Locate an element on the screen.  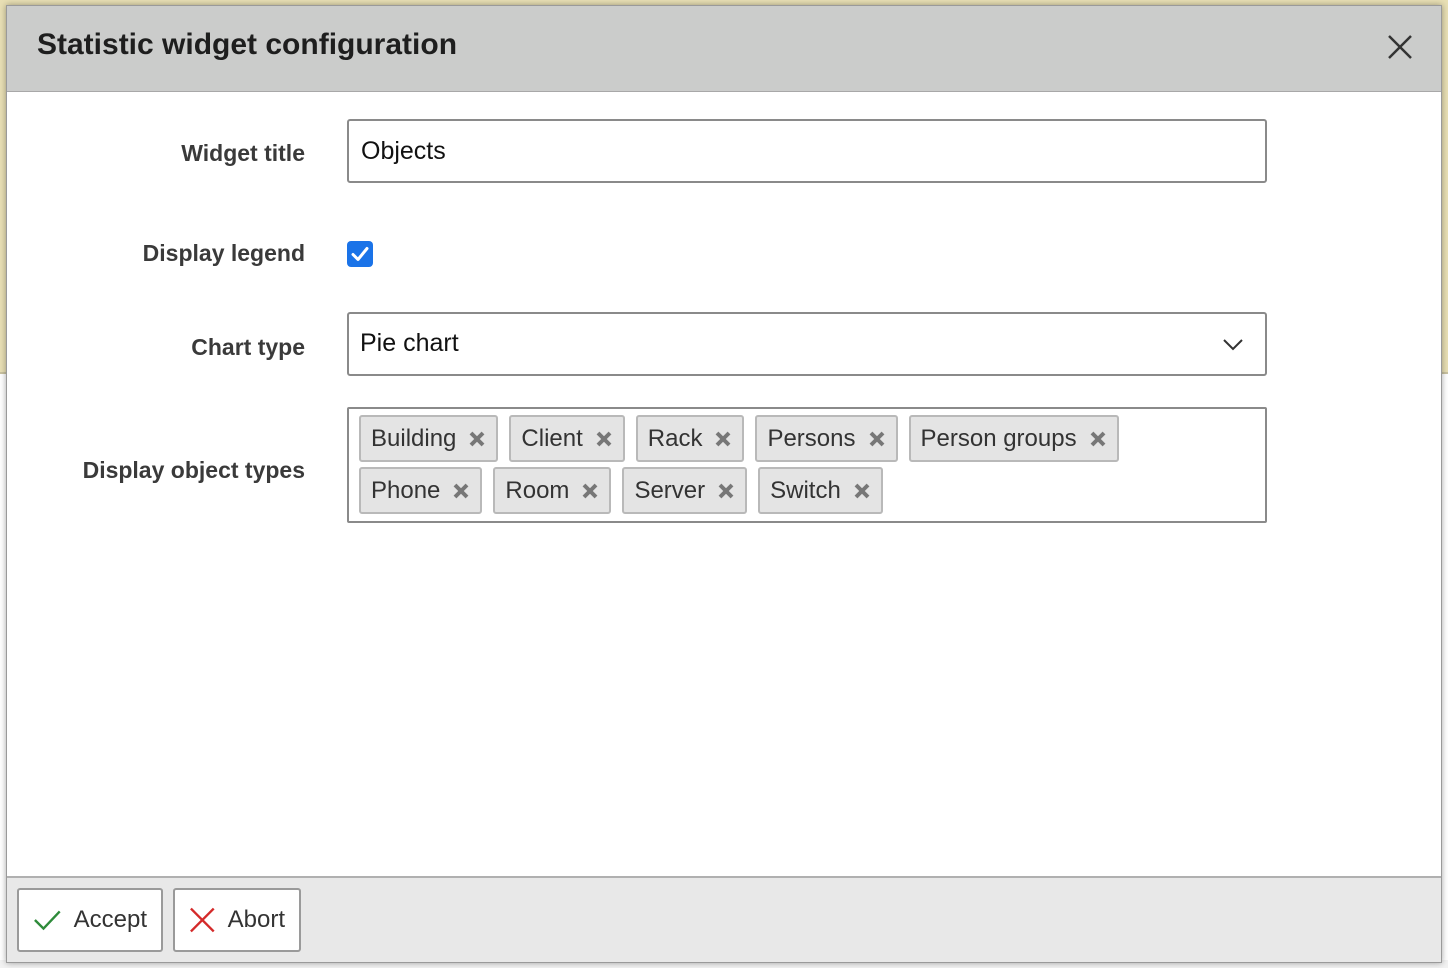
object-types-label: Display object types is located at coordinates (193, 470).